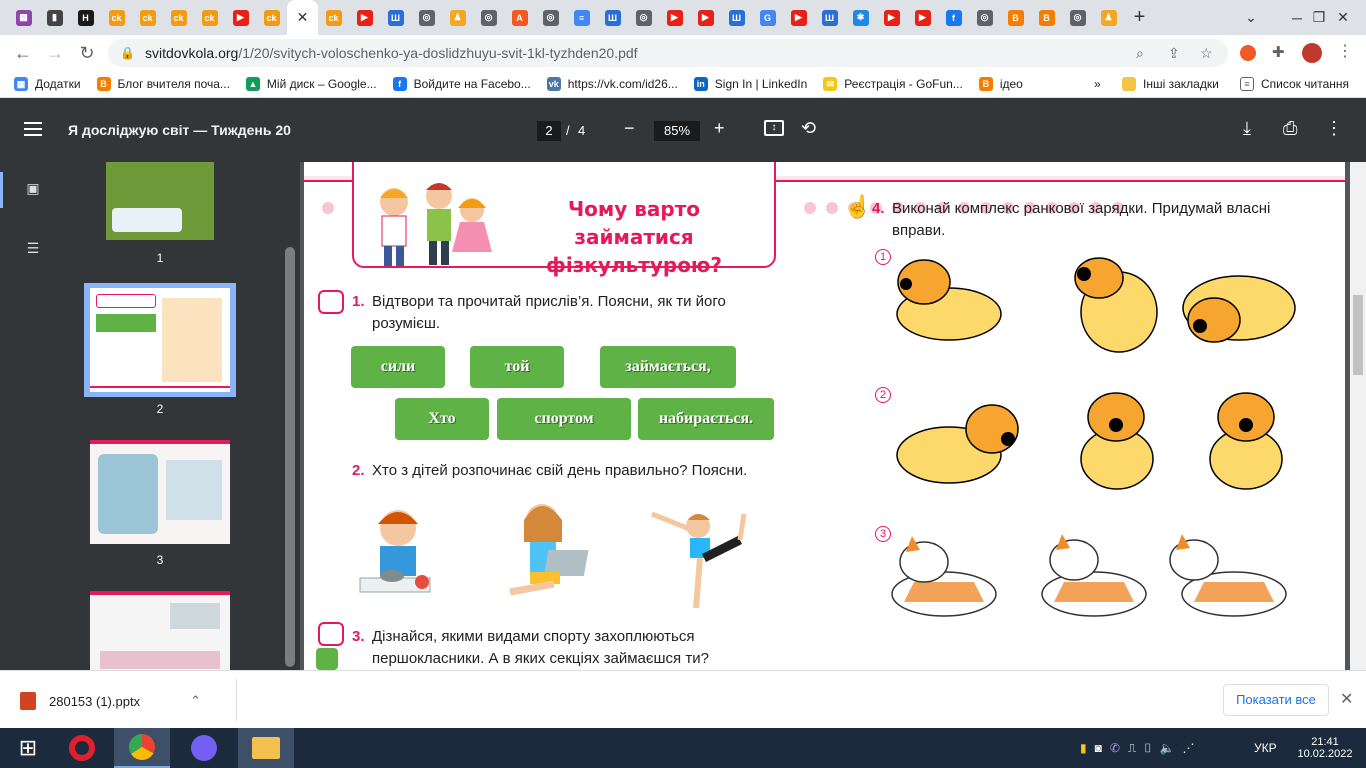  What do you see at coordinates (1278, 52) in the screenshot?
I see `puzzle-extensions-icon: ✚` at bounding box center [1278, 52].